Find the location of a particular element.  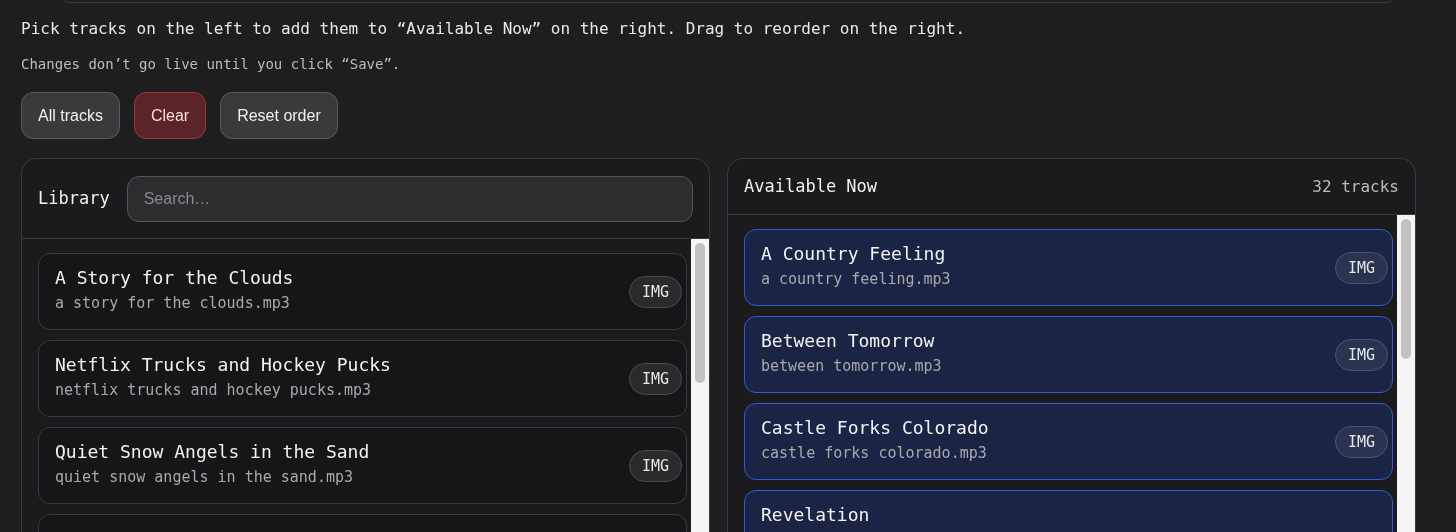

track-card: A Story for the Clouds a story for the clouds.mp3 IMG is located at coordinates (362, 291).